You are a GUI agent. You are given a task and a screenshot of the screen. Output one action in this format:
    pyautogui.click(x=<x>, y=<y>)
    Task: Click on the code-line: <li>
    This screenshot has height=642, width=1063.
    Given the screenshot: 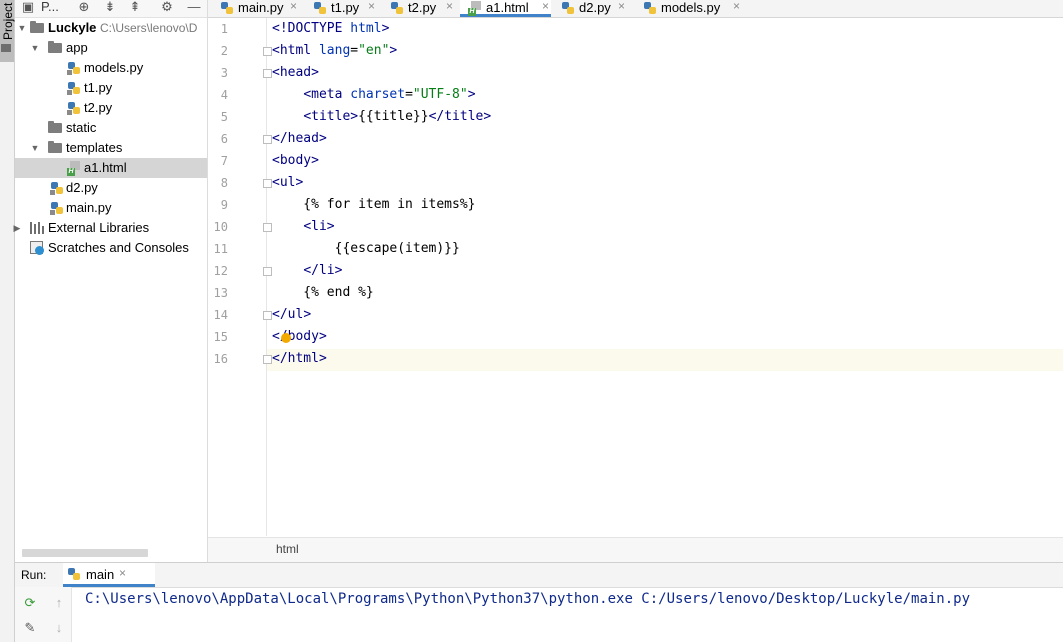 What is the action you would take?
    pyautogui.click(x=303, y=227)
    